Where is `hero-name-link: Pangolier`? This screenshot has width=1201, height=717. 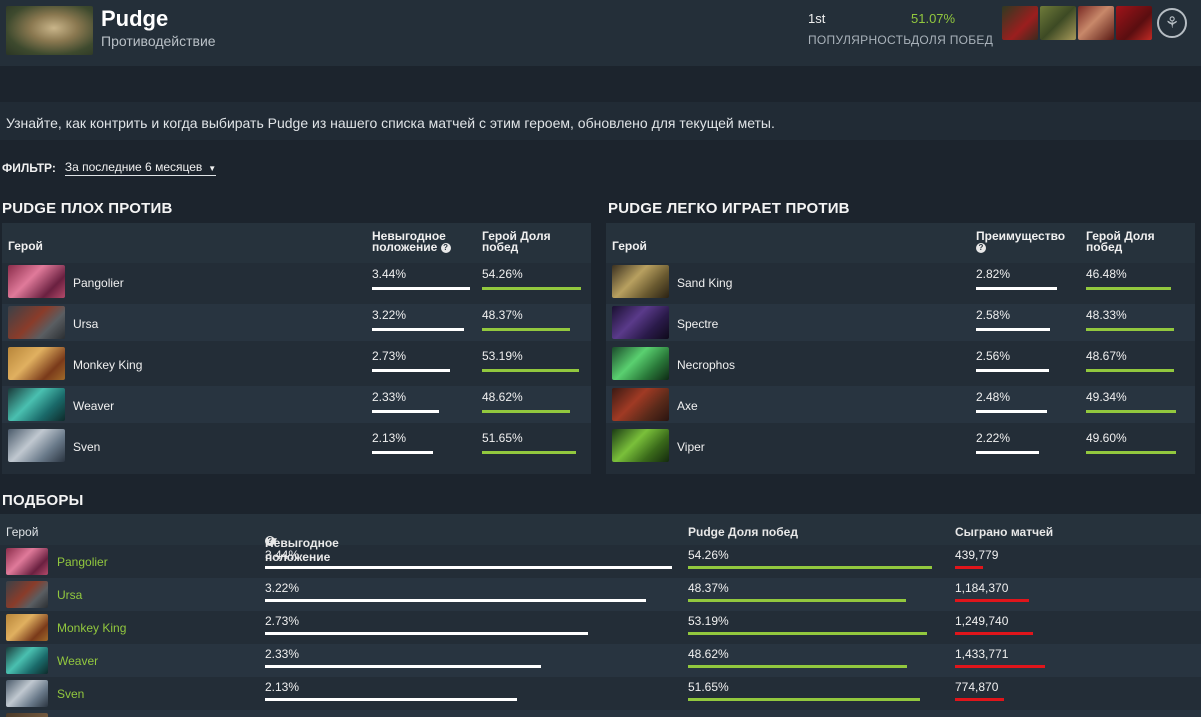 hero-name-link: Pangolier is located at coordinates (82, 562).